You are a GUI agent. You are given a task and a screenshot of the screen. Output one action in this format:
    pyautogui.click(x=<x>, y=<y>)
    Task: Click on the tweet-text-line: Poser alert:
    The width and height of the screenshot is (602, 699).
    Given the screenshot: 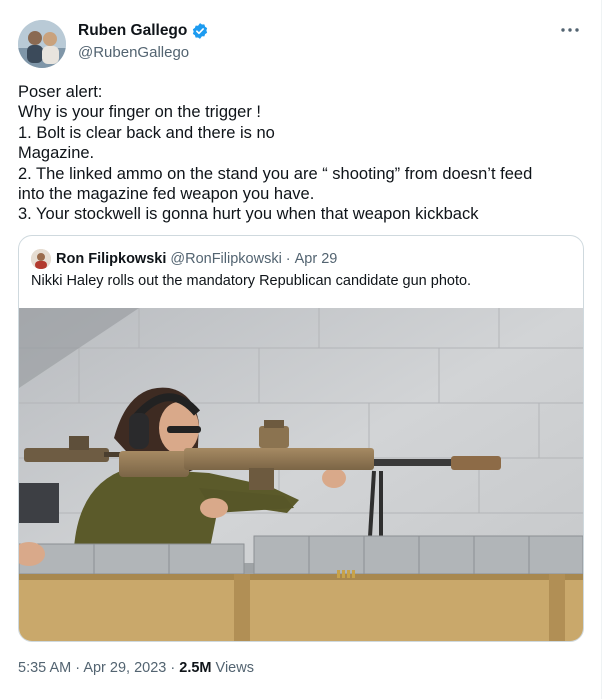 What is the action you would take?
    pyautogui.click(x=60, y=92)
    